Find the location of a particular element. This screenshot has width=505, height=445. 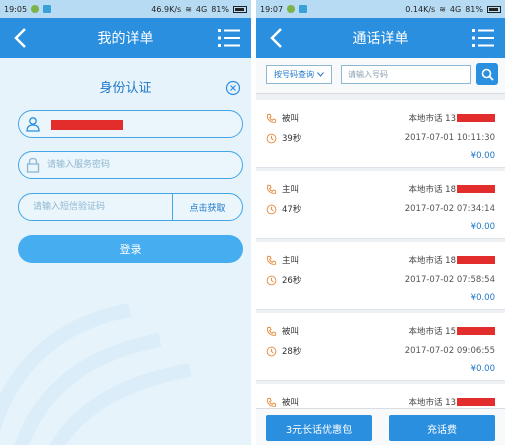

call-datetime: 2017-07-02 07:34:14 is located at coordinates (449, 209).